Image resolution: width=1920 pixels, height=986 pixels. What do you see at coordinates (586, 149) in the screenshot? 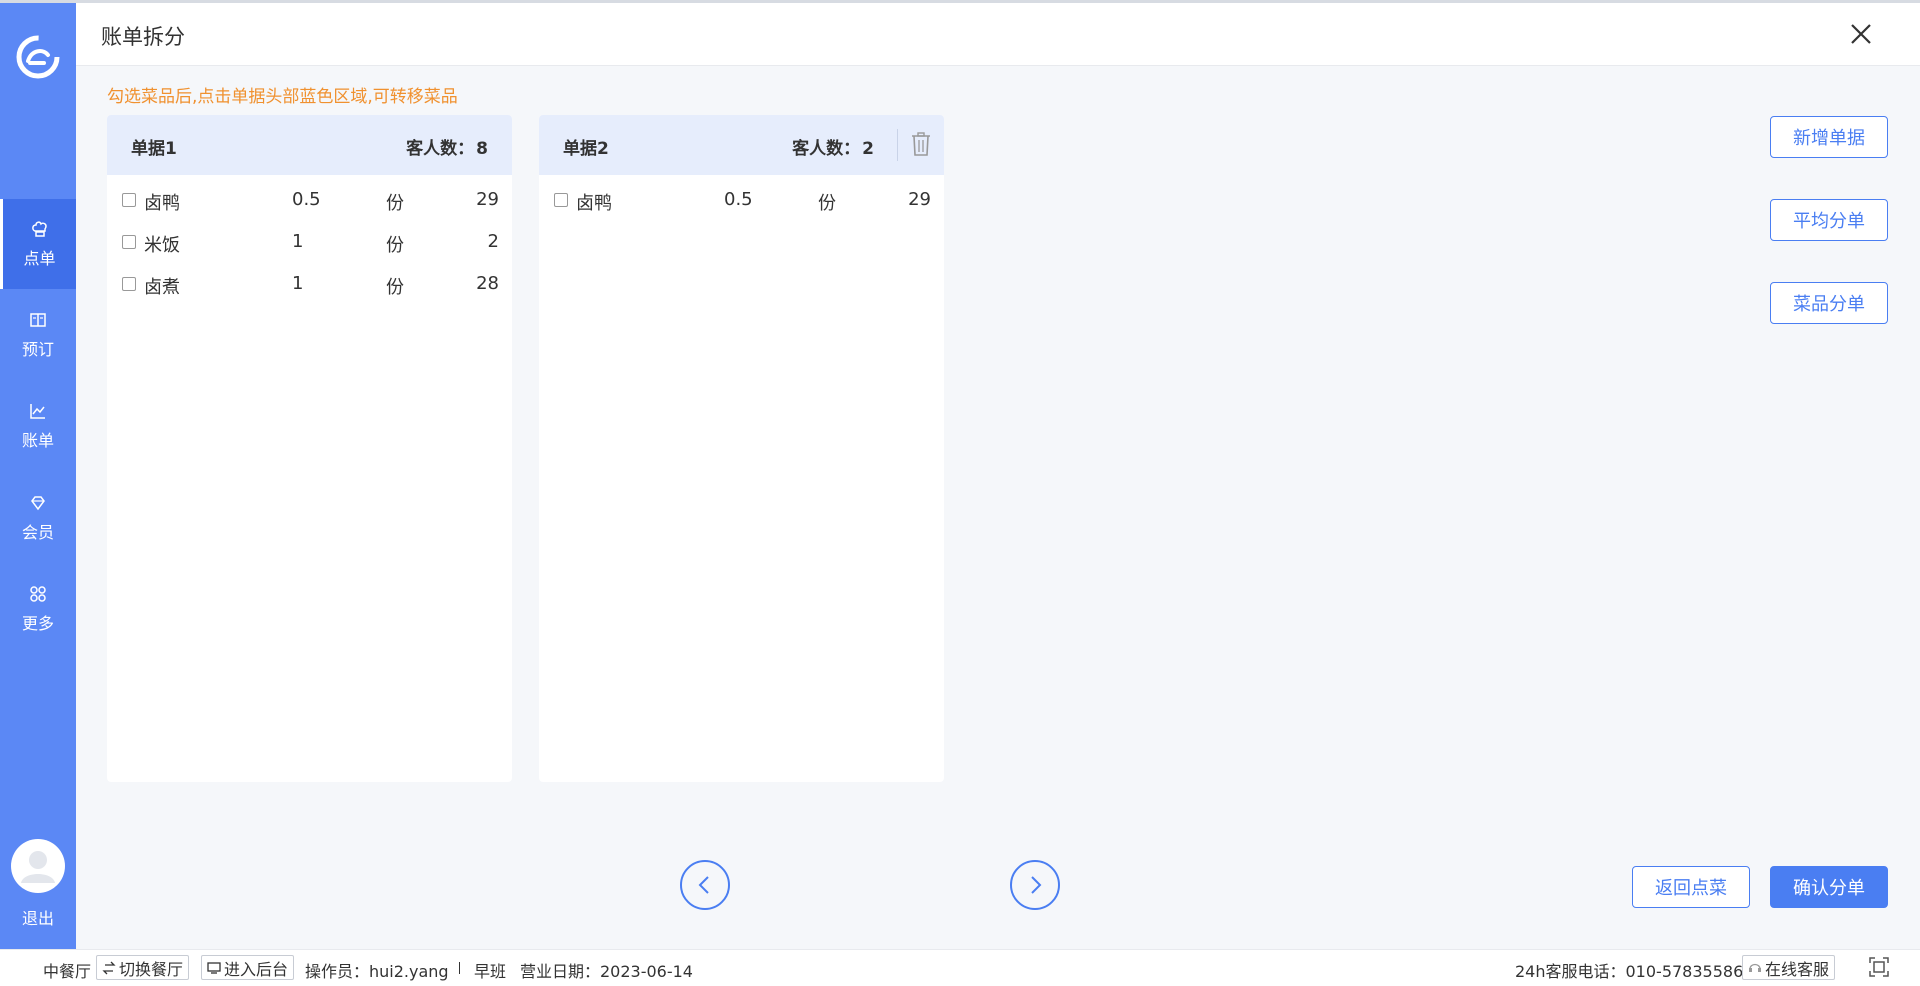
I see `bill-name: 单据2` at bounding box center [586, 149].